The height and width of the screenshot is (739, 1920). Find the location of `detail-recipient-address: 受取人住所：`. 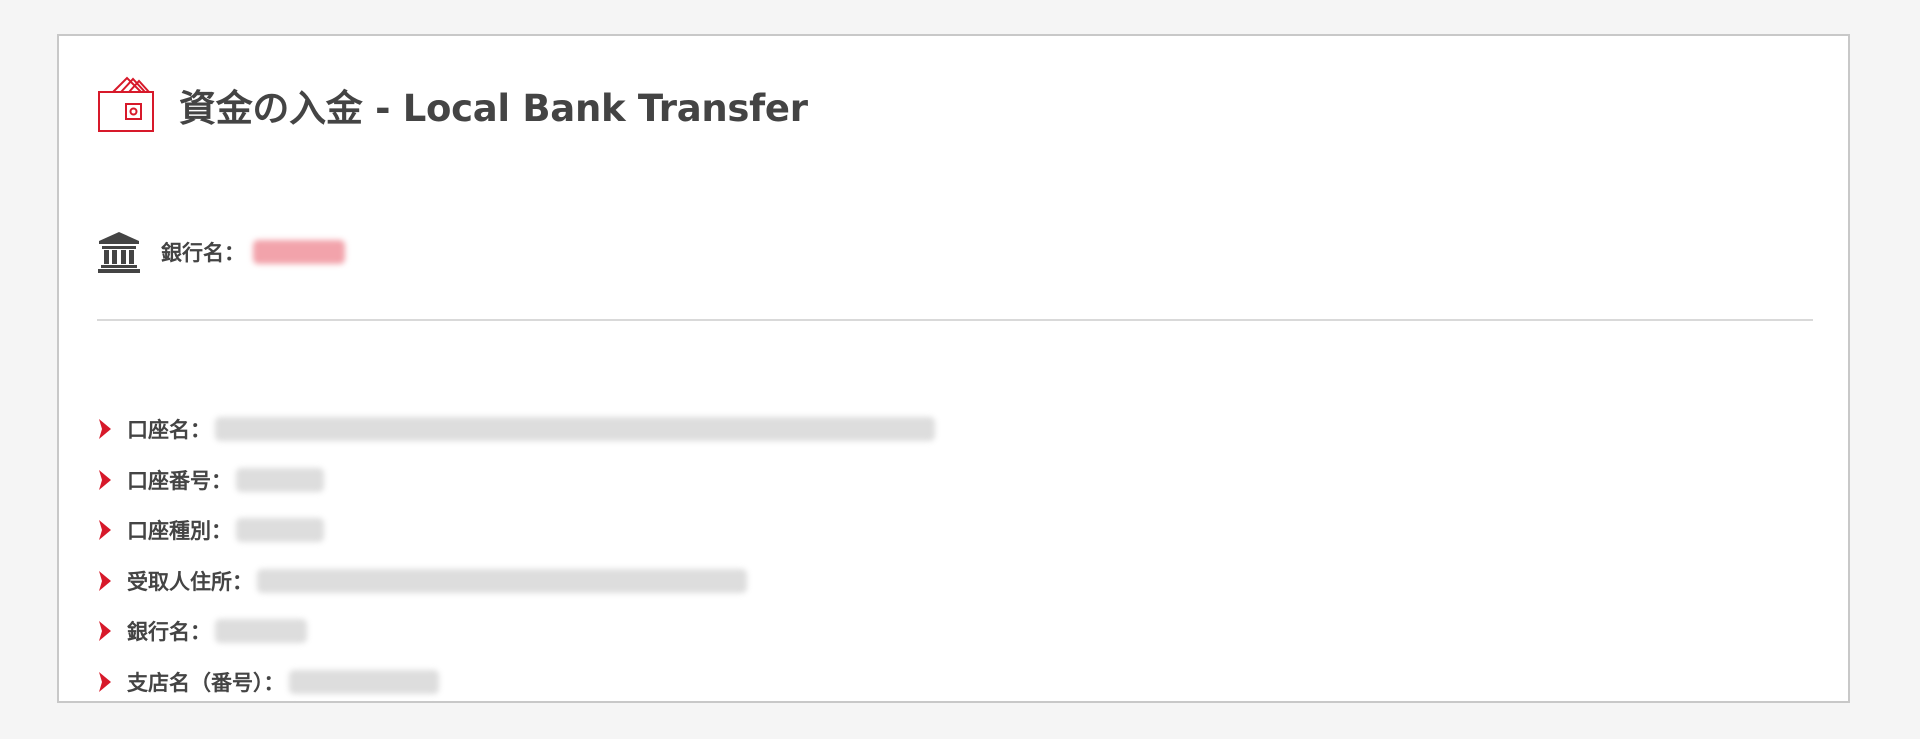

detail-recipient-address: 受取人住所： is located at coordinates (516, 581).